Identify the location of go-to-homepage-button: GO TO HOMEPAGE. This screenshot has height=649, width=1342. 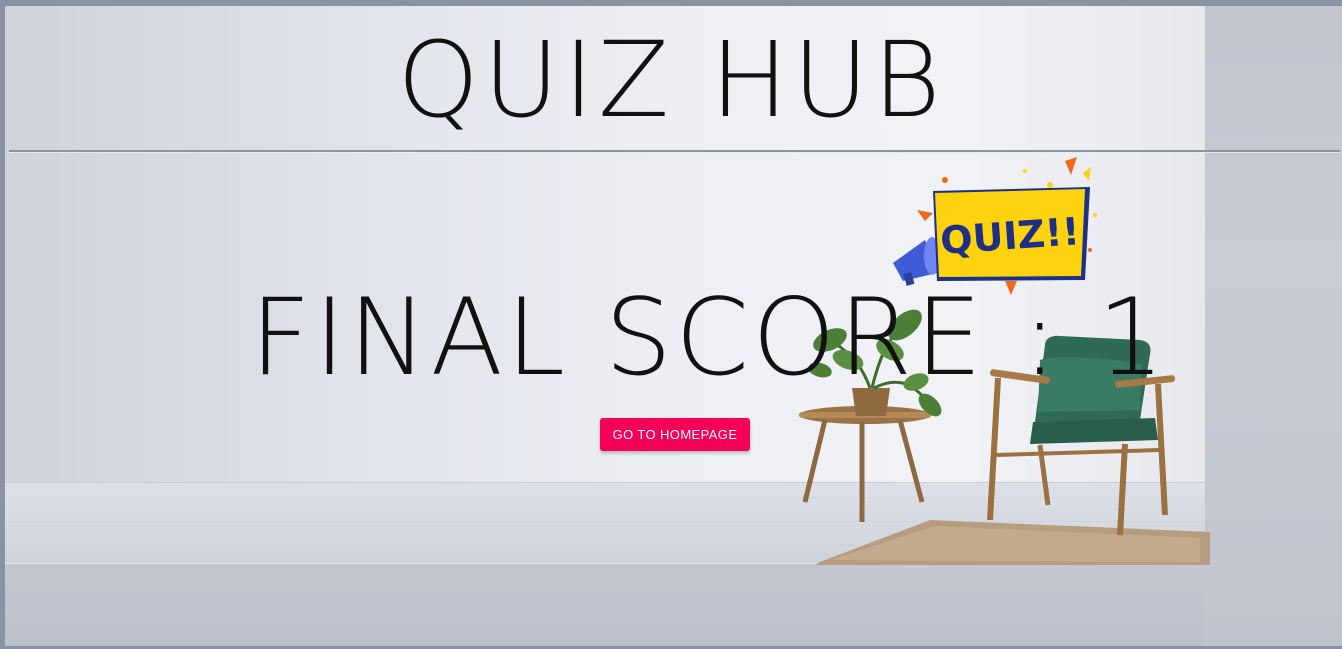
(675, 434).